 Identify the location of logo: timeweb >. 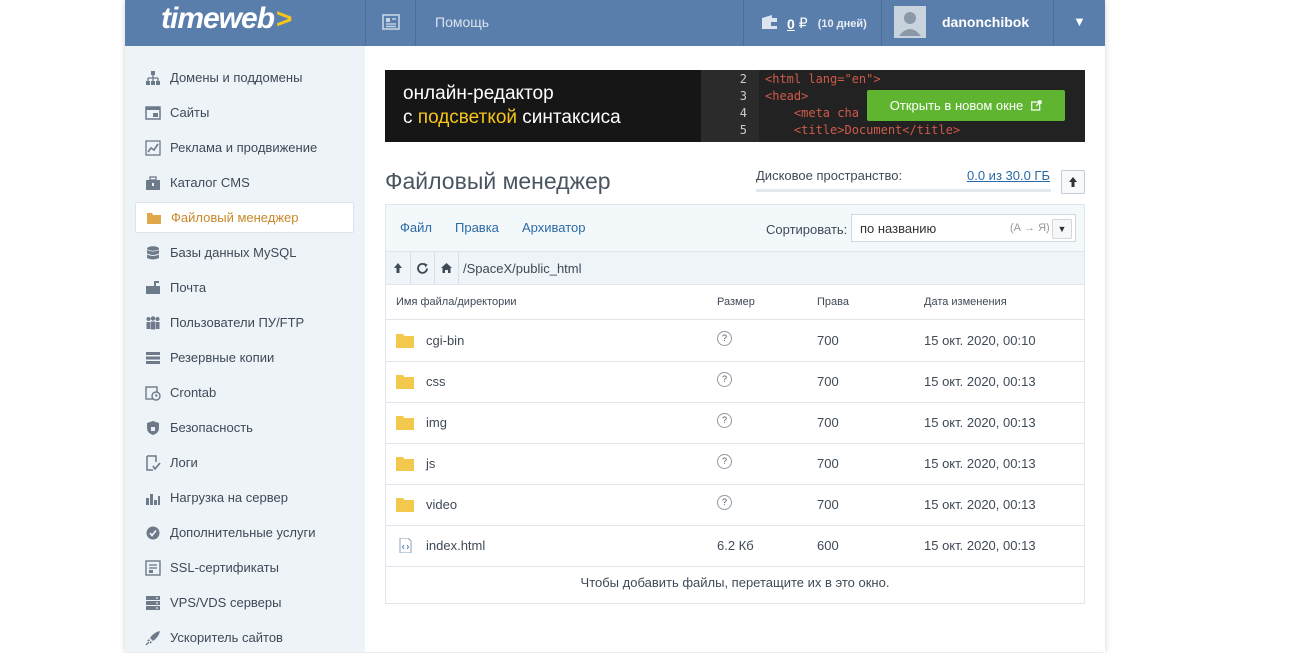
(245, 23).